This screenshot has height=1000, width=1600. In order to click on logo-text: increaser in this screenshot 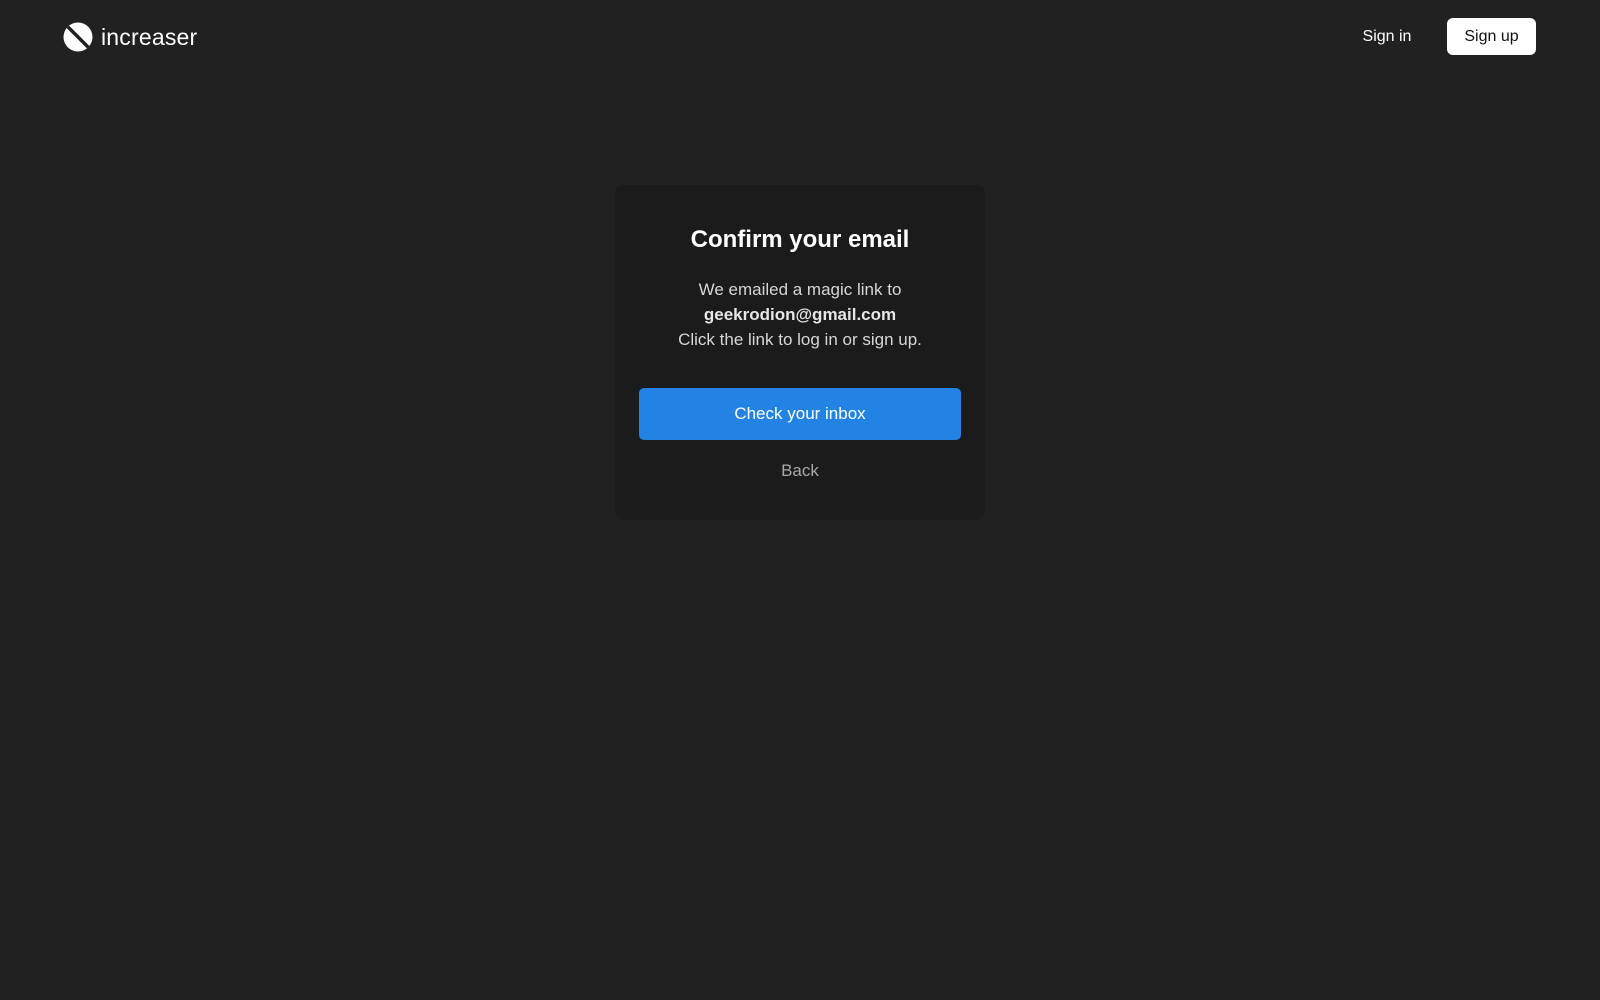, I will do `click(149, 37)`.